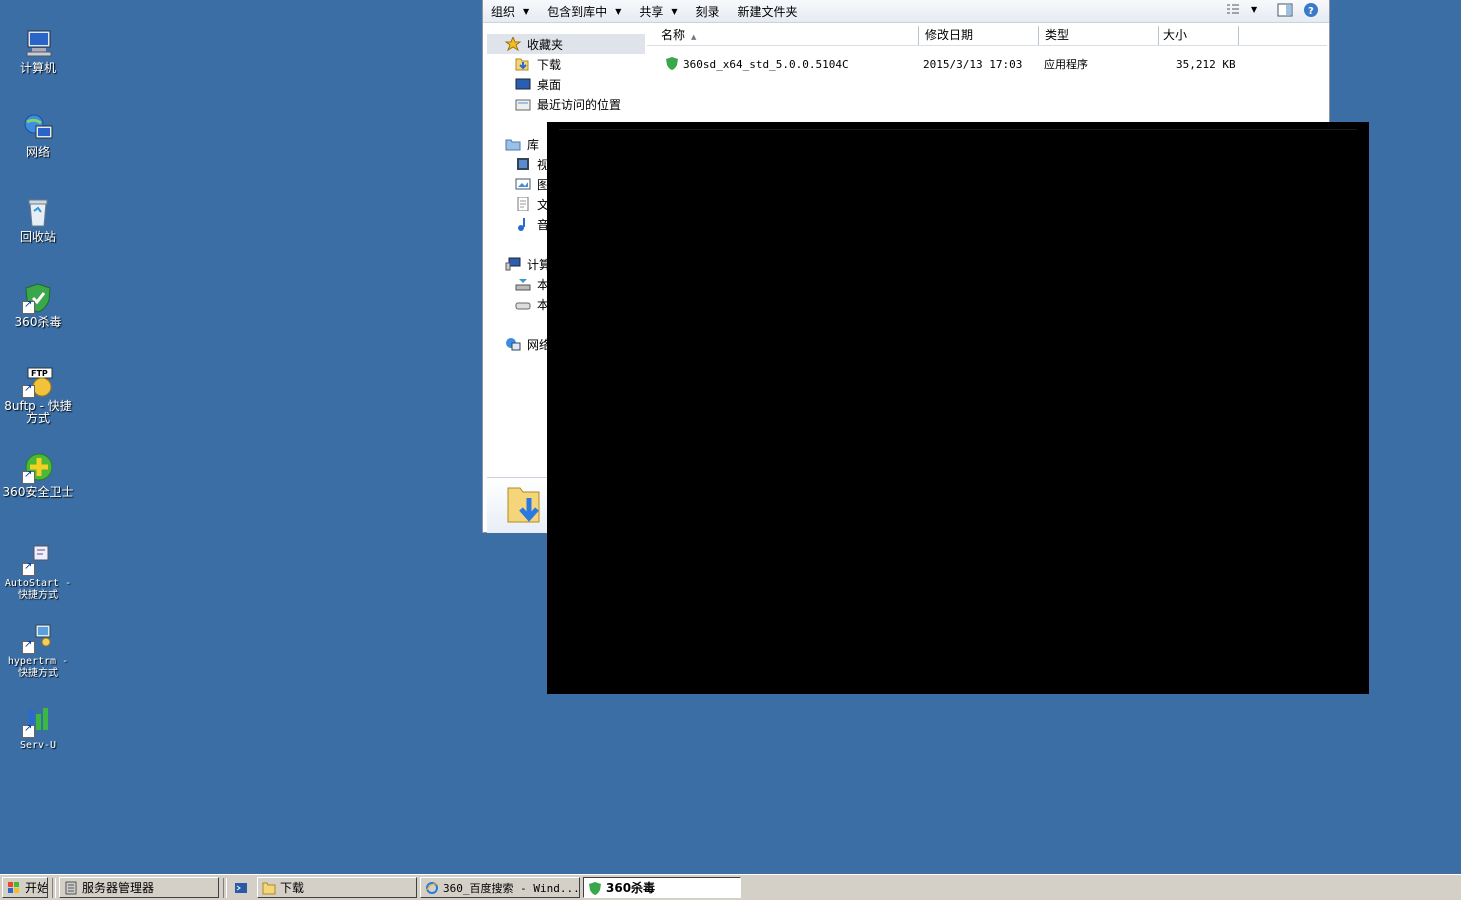  Describe the element at coordinates (523, 184) in the screenshot. I see `picture-icon` at that location.